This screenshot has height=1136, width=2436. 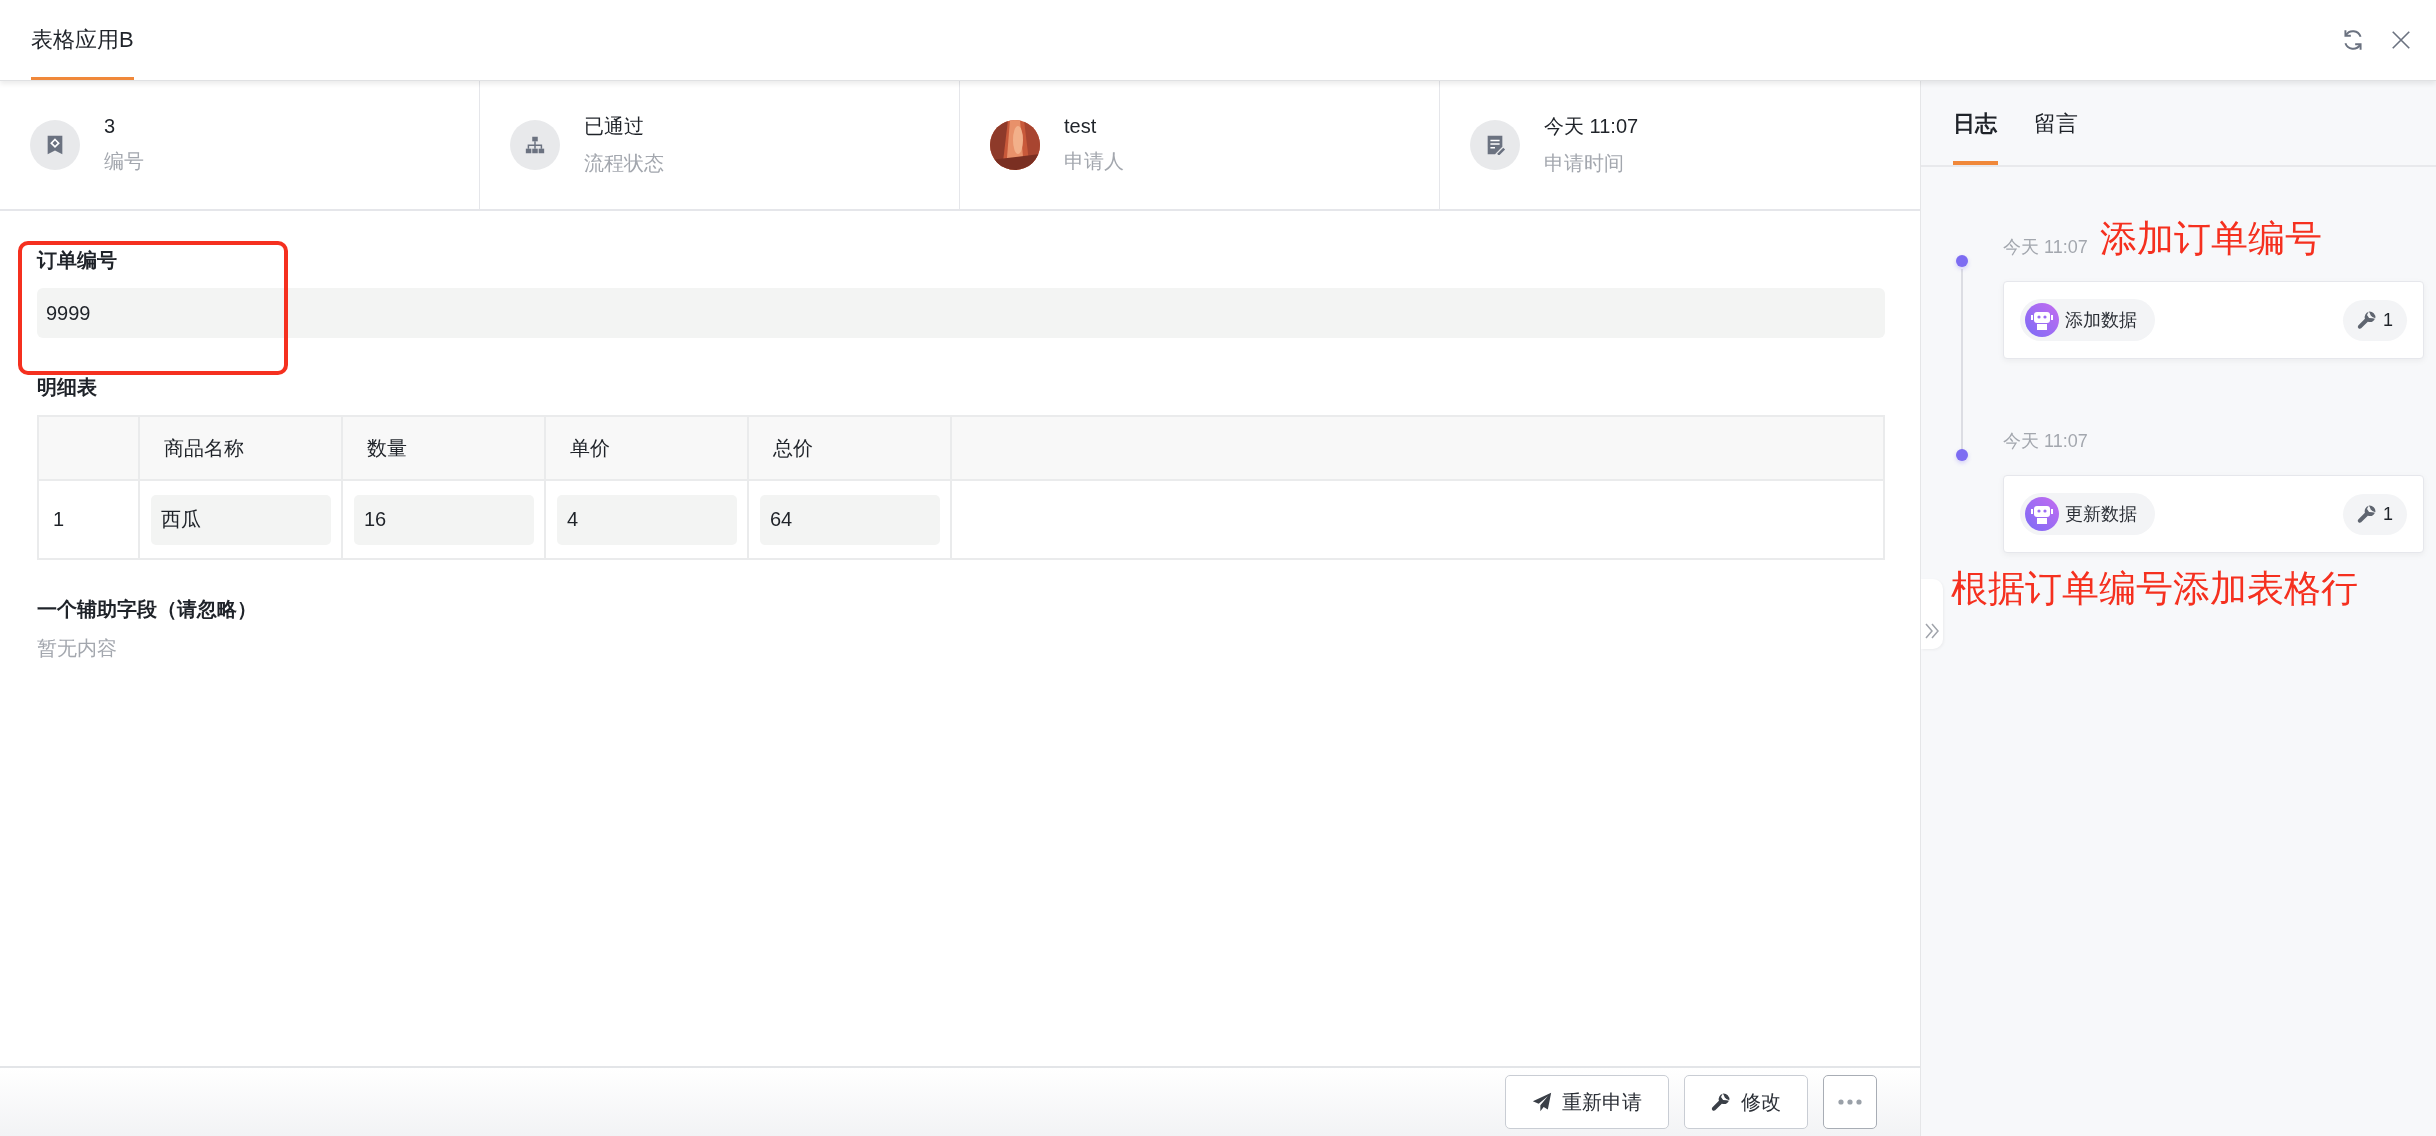 What do you see at coordinates (1587, 1102) in the screenshot?
I see `resubmit-button: 重新申请` at bounding box center [1587, 1102].